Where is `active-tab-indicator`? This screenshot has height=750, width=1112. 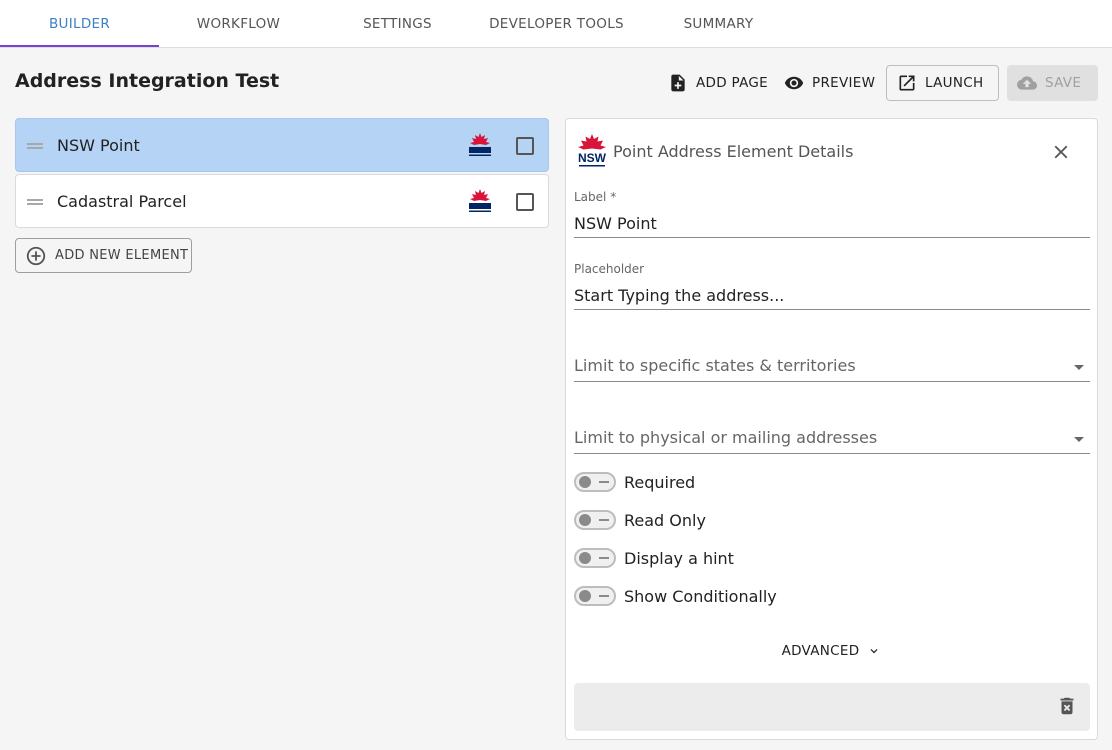 active-tab-indicator is located at coordinates (79, 46).